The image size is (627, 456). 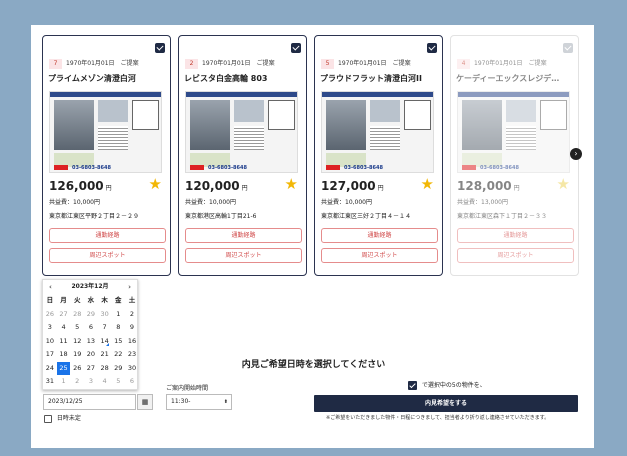 I want to click on calendar-day: 25, so click(x=63, y=368).